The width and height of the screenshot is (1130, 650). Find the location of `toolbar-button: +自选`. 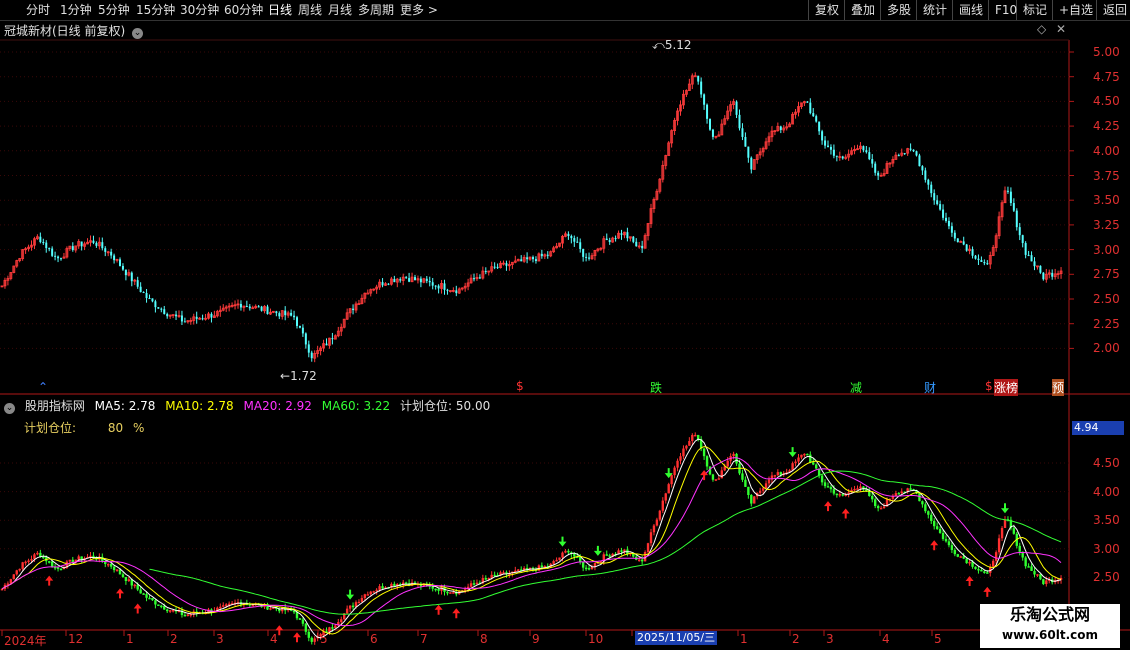

toolbar-button: +自选 is located at coordinates (1074, 10).